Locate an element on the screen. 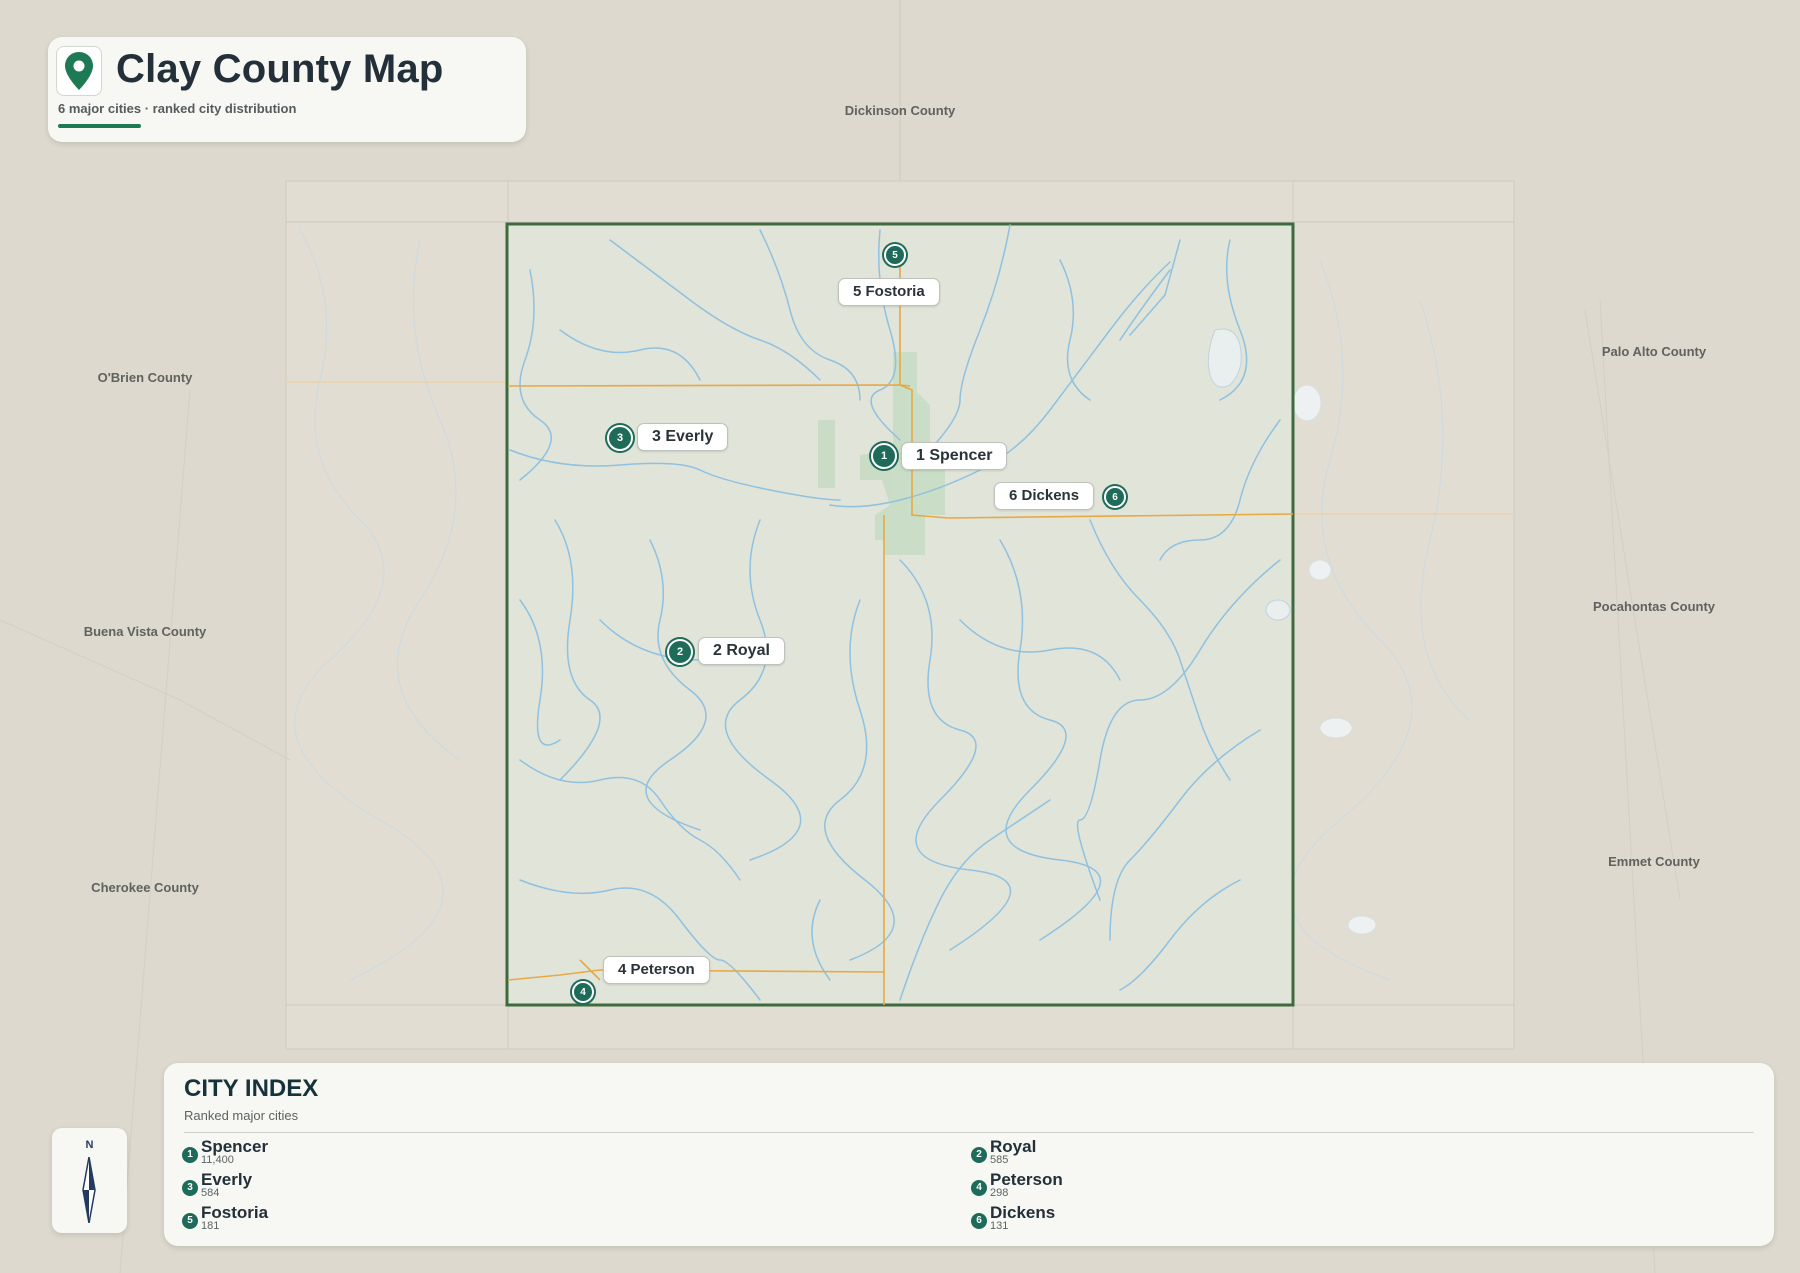  county-label-obrien: O'Brien County is located at coordinates (145, 377).